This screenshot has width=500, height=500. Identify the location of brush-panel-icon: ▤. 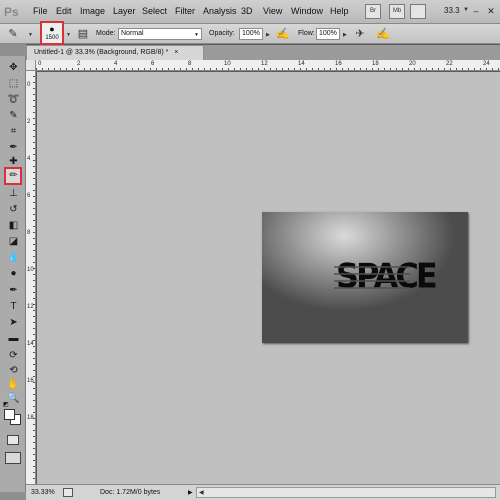
(83, 34).